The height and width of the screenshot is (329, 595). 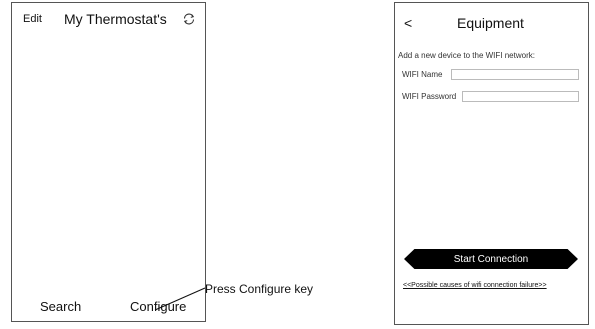 What do you see at coordinates (259, 289) in the screenshot?
I see `callout-text: Press Configure key` at bounding box center [259, 289].